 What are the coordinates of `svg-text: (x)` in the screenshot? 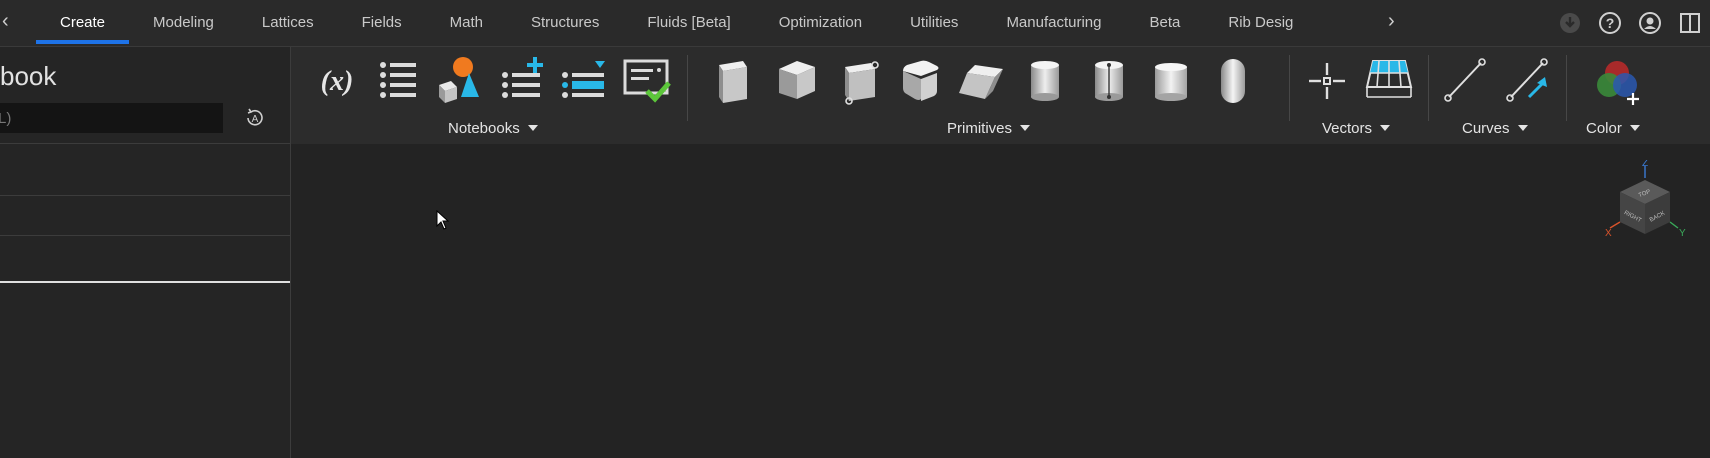 It's located at (337, 81).